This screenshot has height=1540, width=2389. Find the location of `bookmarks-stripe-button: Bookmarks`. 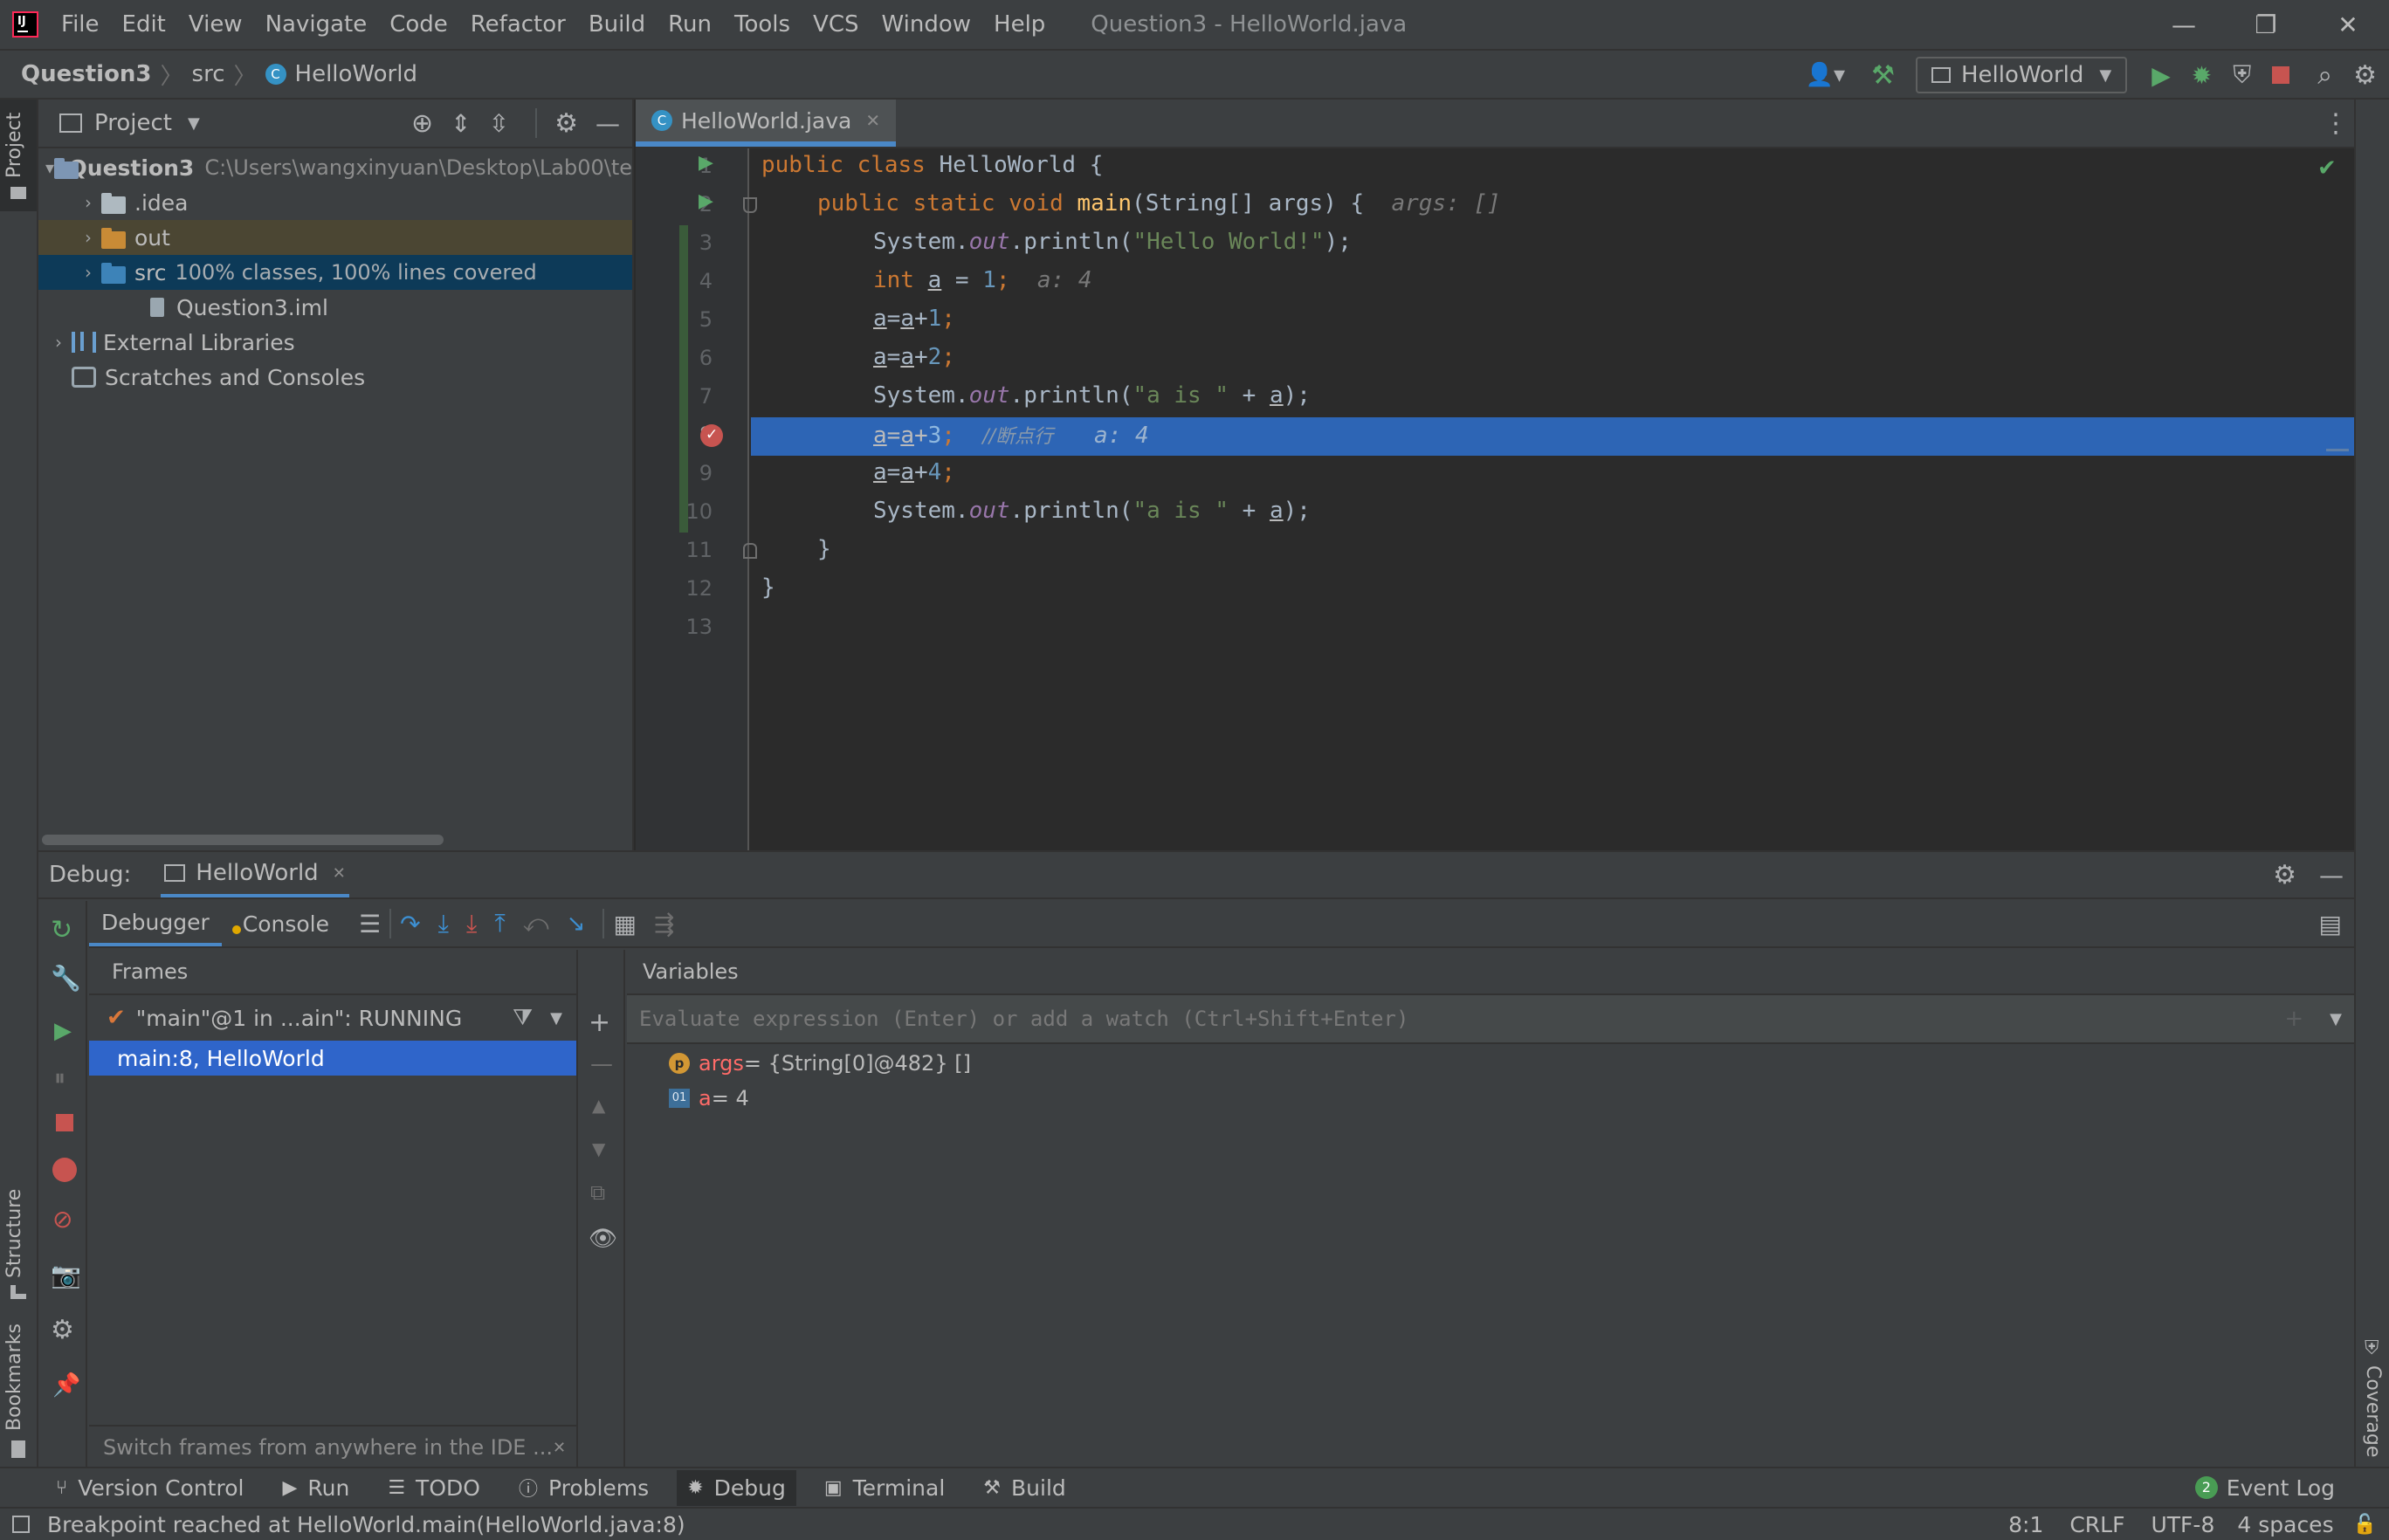

bookmarks-stripe-button: Bookmarks is located at coordinates (18, 1391).